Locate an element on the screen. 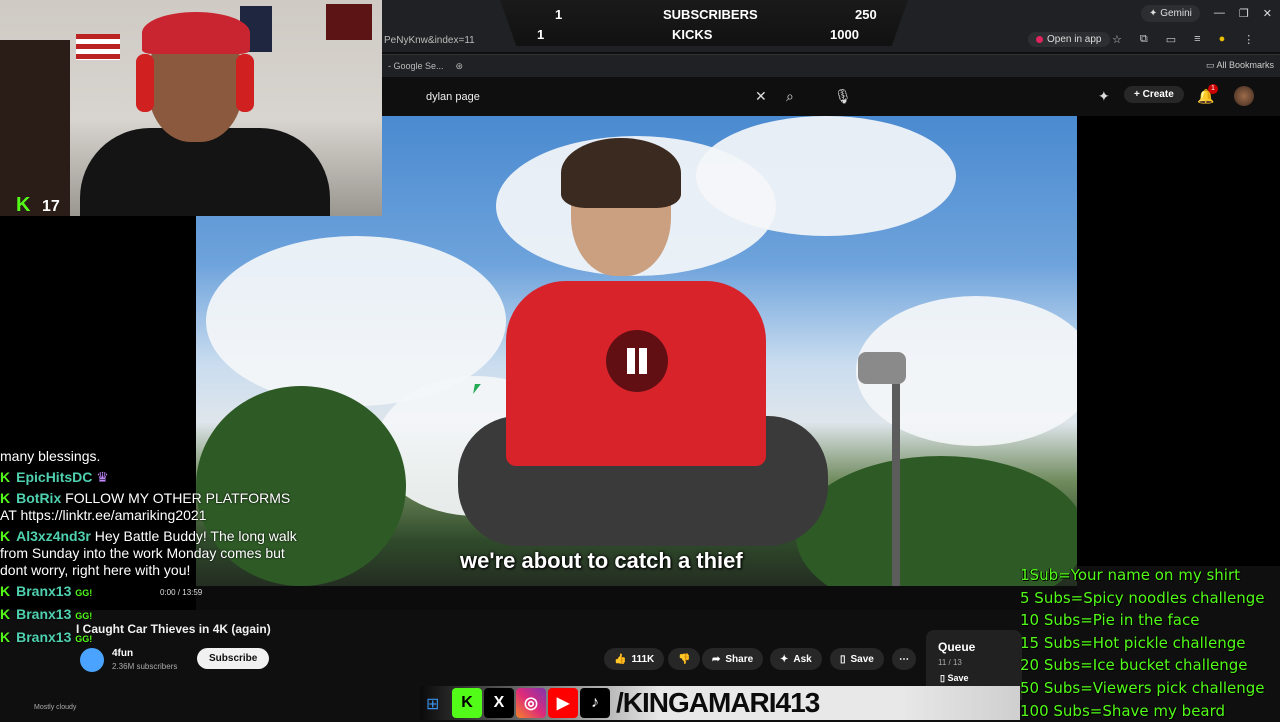 The image size is (1280, 722). like-count: 111K is located at coordinates (643, 659).